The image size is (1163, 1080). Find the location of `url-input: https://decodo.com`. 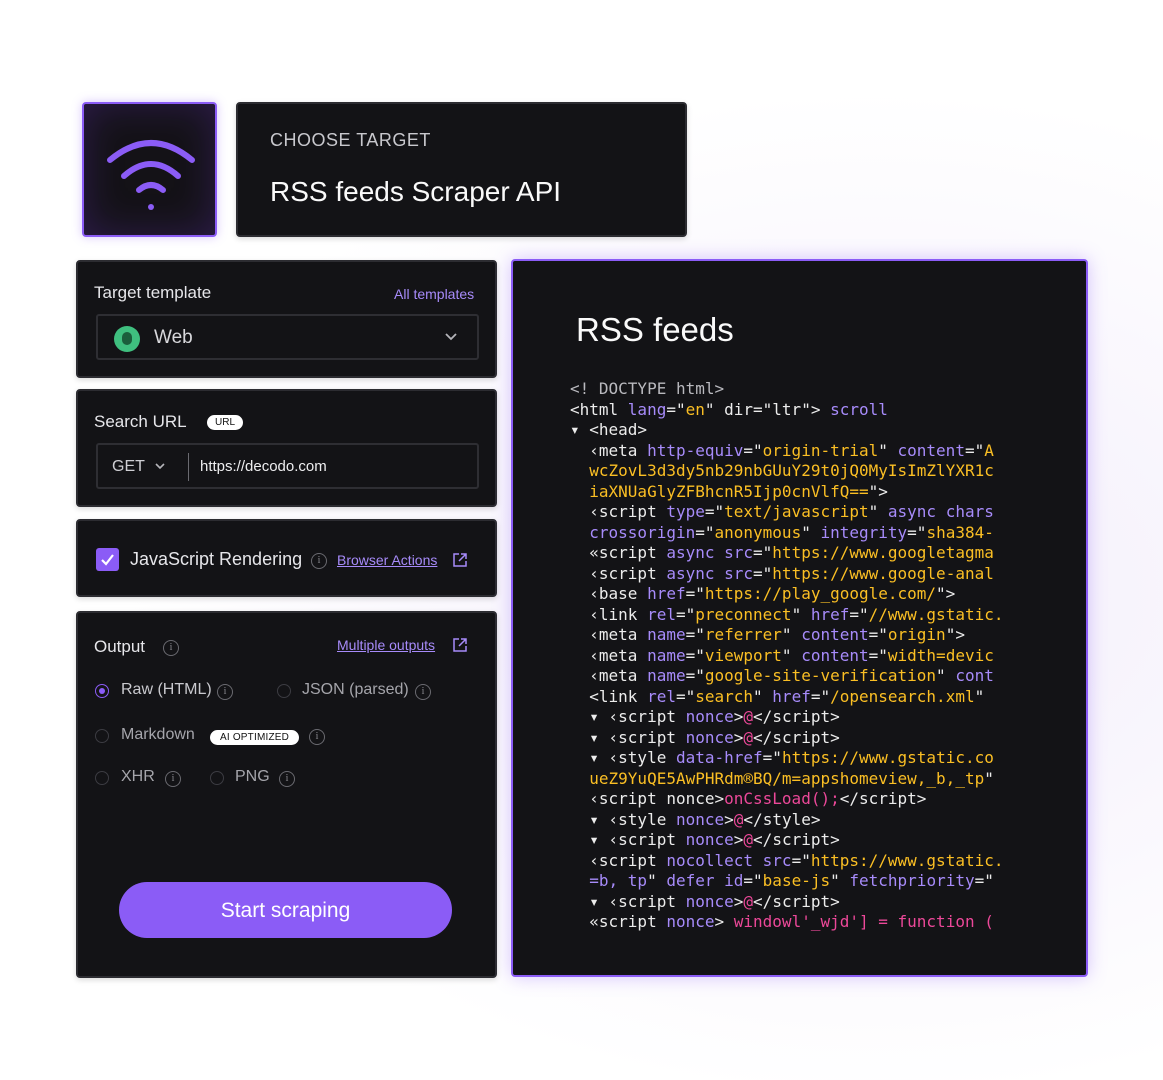

url-input: https://decodo.com is located at coordinates (263, 466).